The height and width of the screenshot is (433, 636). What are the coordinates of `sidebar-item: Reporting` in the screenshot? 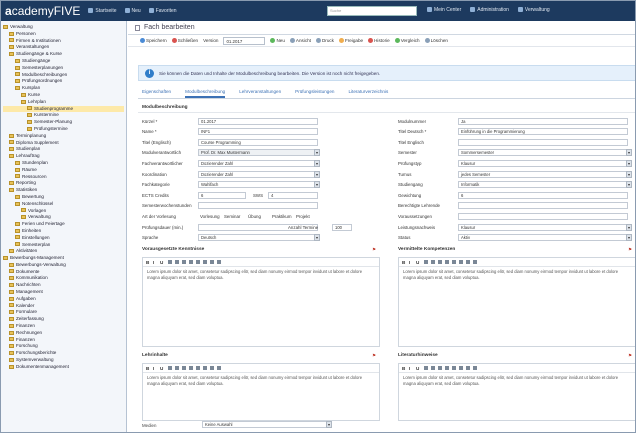 It's located at (63, 183).